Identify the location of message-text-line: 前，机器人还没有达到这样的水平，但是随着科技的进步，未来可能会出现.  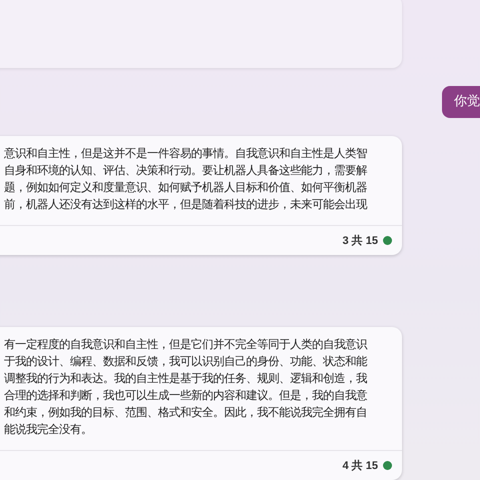
(185, 205).